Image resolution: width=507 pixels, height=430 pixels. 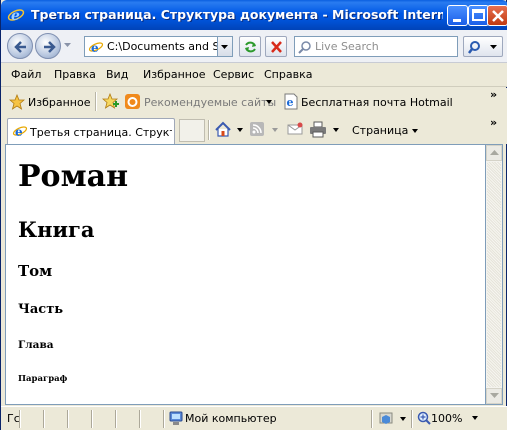 I want to click on home-icon, so click(x=223, y=129).